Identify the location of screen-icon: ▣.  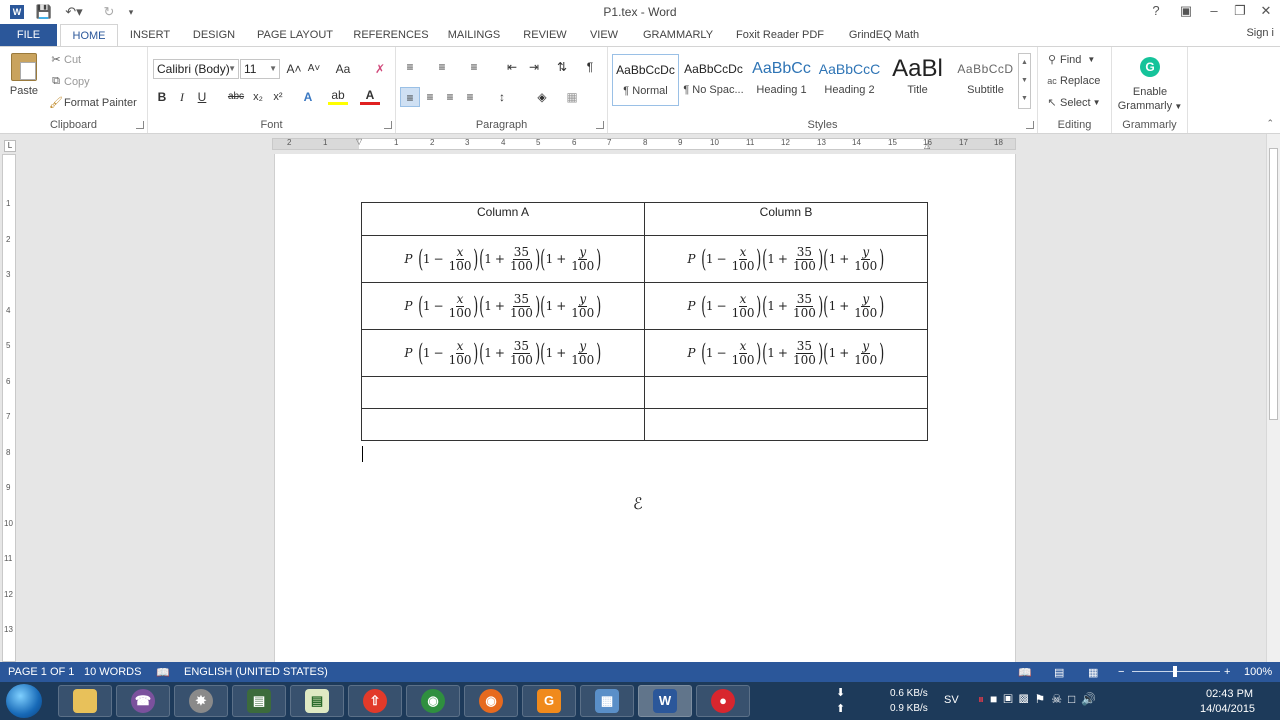
(1011, 699).